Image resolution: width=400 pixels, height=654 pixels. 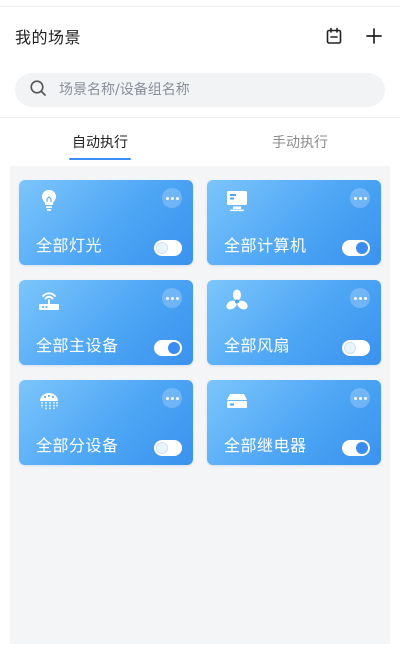 I want to click on scene-card-relays: 全部继电器, so click(x=294, y=422).